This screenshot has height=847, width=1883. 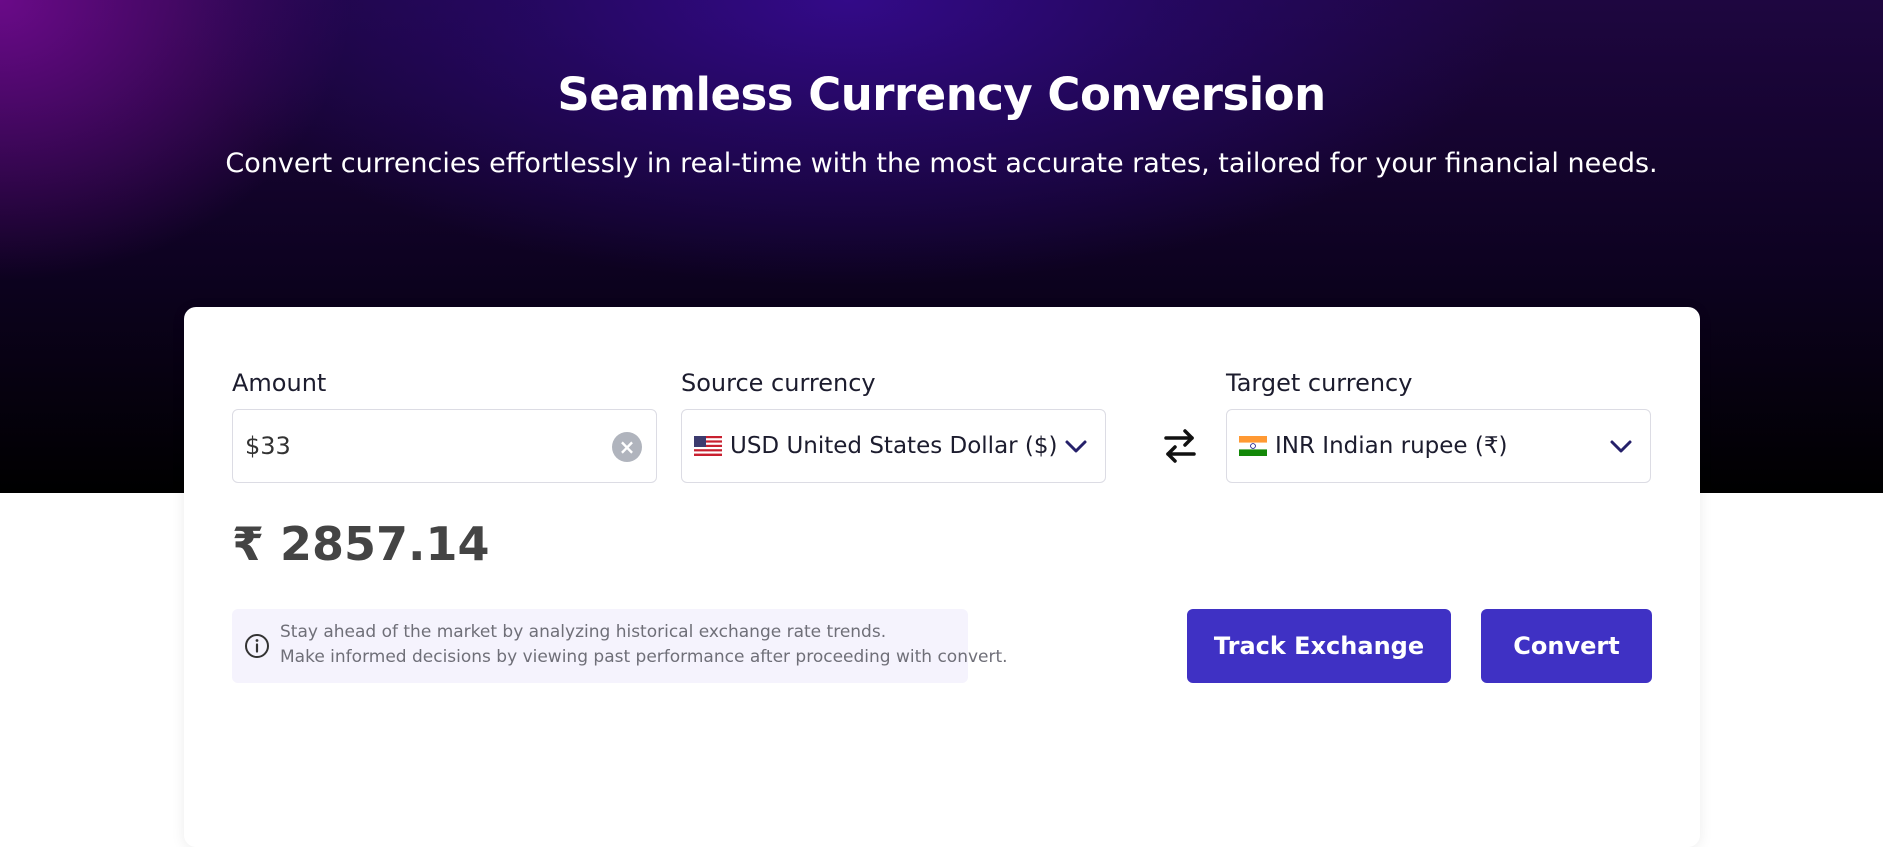 I want to click on source-currency-select: USD United States Dollar ($), so click(x=893, y=446).